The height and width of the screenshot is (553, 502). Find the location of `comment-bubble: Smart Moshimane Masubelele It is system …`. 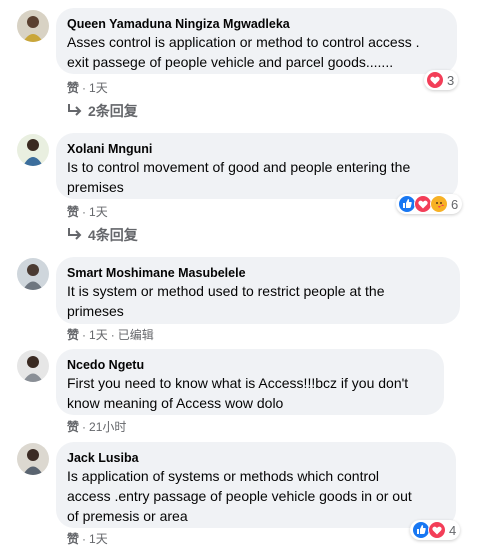

comment-bubble: Smart Moshimane Masubelele It is system … is located at coordinates (258, 290).